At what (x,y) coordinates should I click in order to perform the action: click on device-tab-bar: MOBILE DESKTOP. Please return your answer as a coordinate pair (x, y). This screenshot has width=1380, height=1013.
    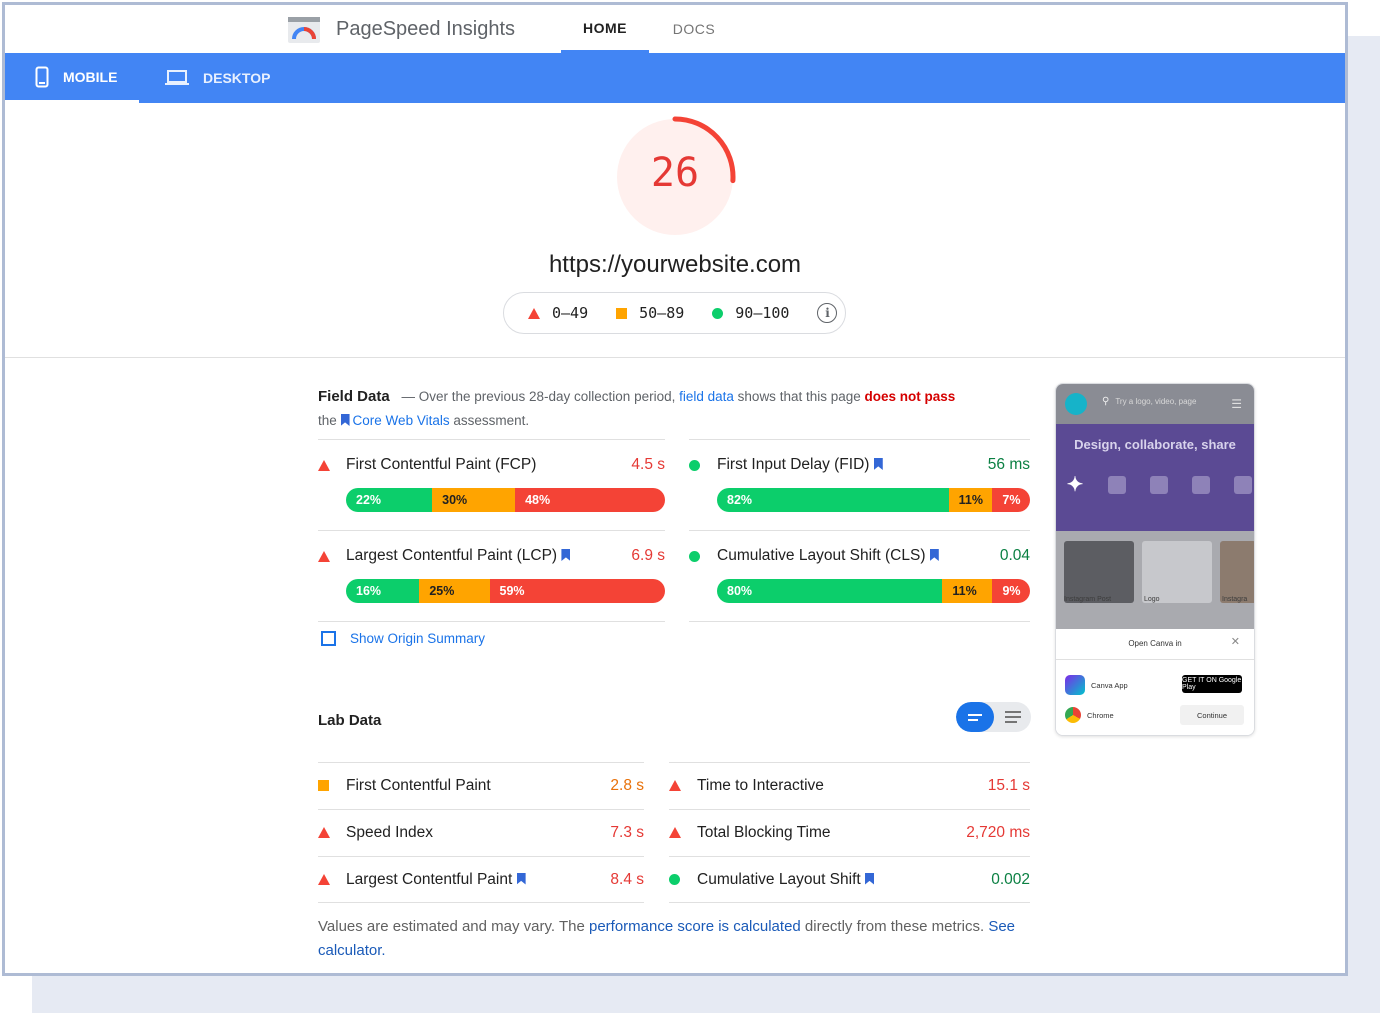
    Looking at the image, I should click on (675, 78).